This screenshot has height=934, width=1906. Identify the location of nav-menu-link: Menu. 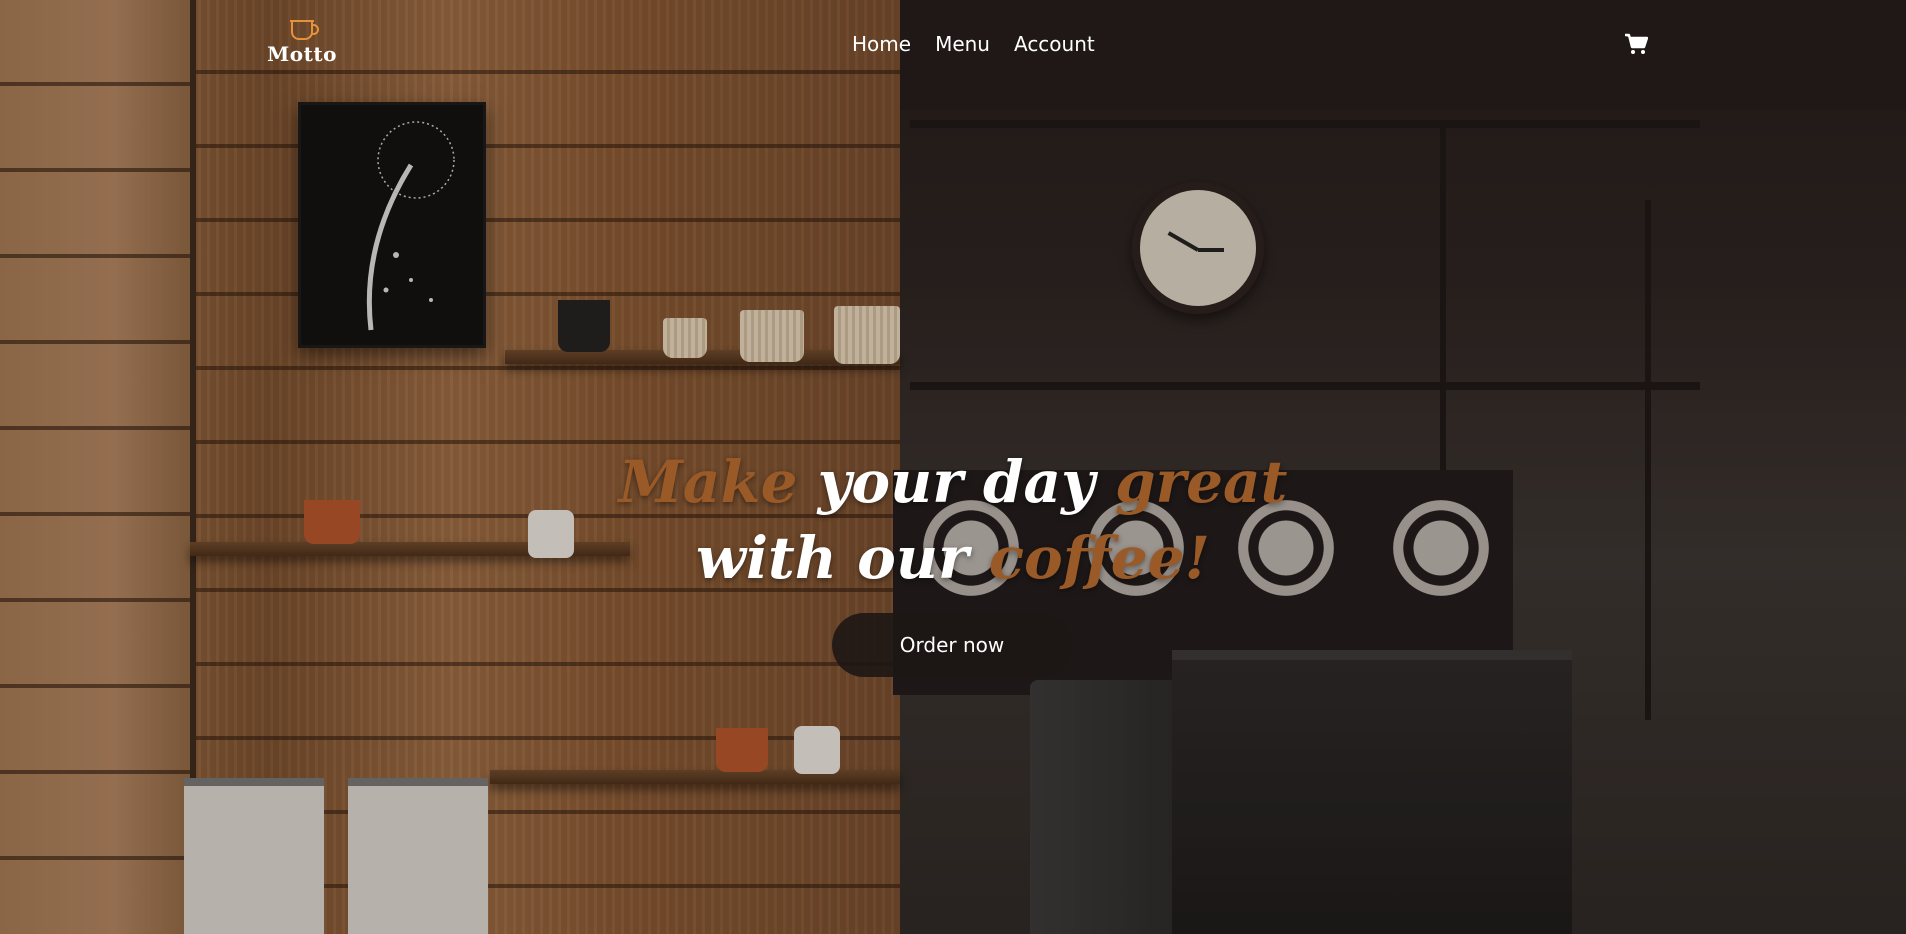
(962, 44).